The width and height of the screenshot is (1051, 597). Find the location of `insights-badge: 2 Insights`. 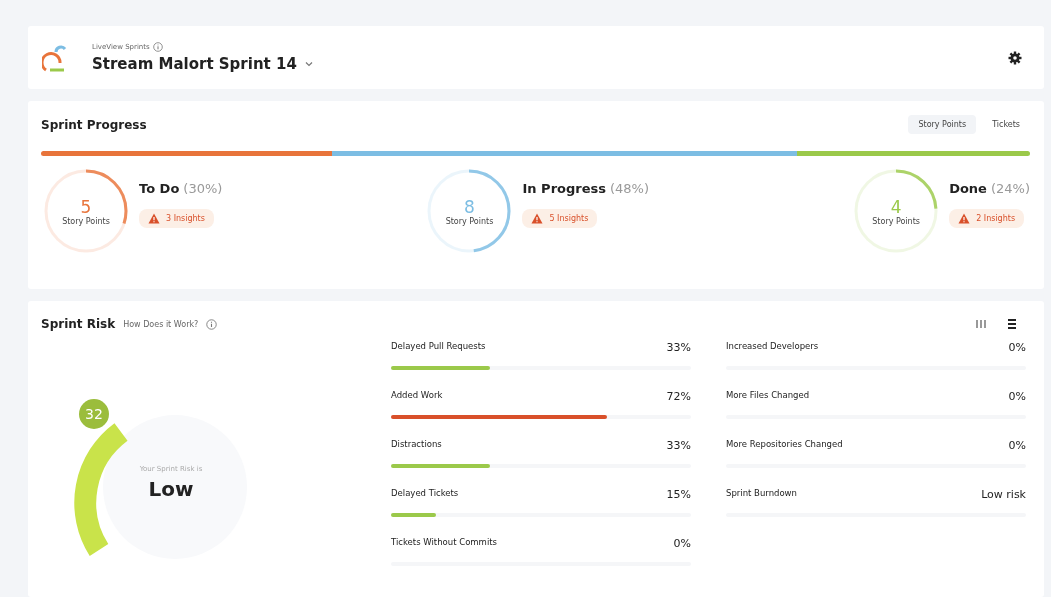

insights-badge: 2 Insights is located at coordinates (987, 218).